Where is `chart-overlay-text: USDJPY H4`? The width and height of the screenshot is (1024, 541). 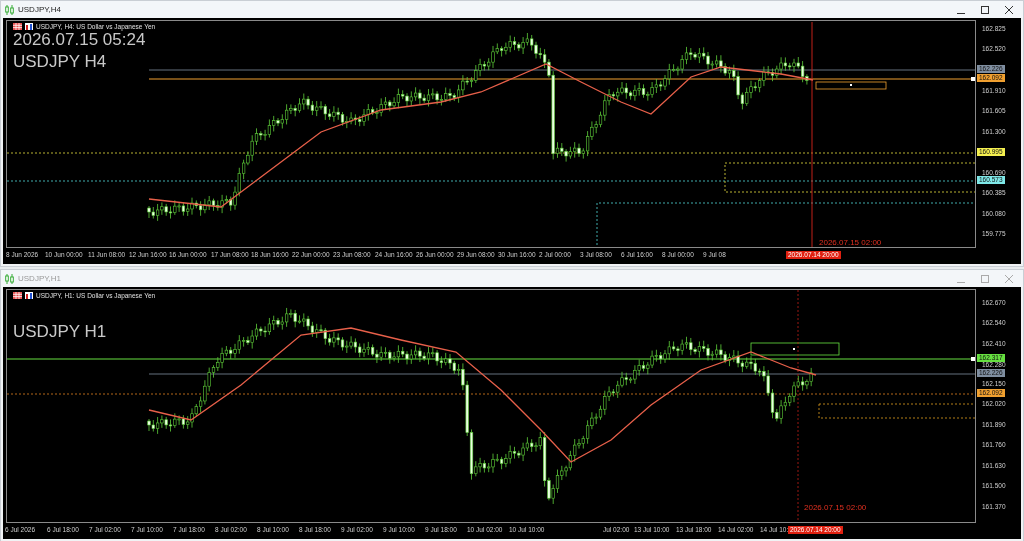
chart-overlay-text: USDJPY H4 is located at coordinates (60, 62).